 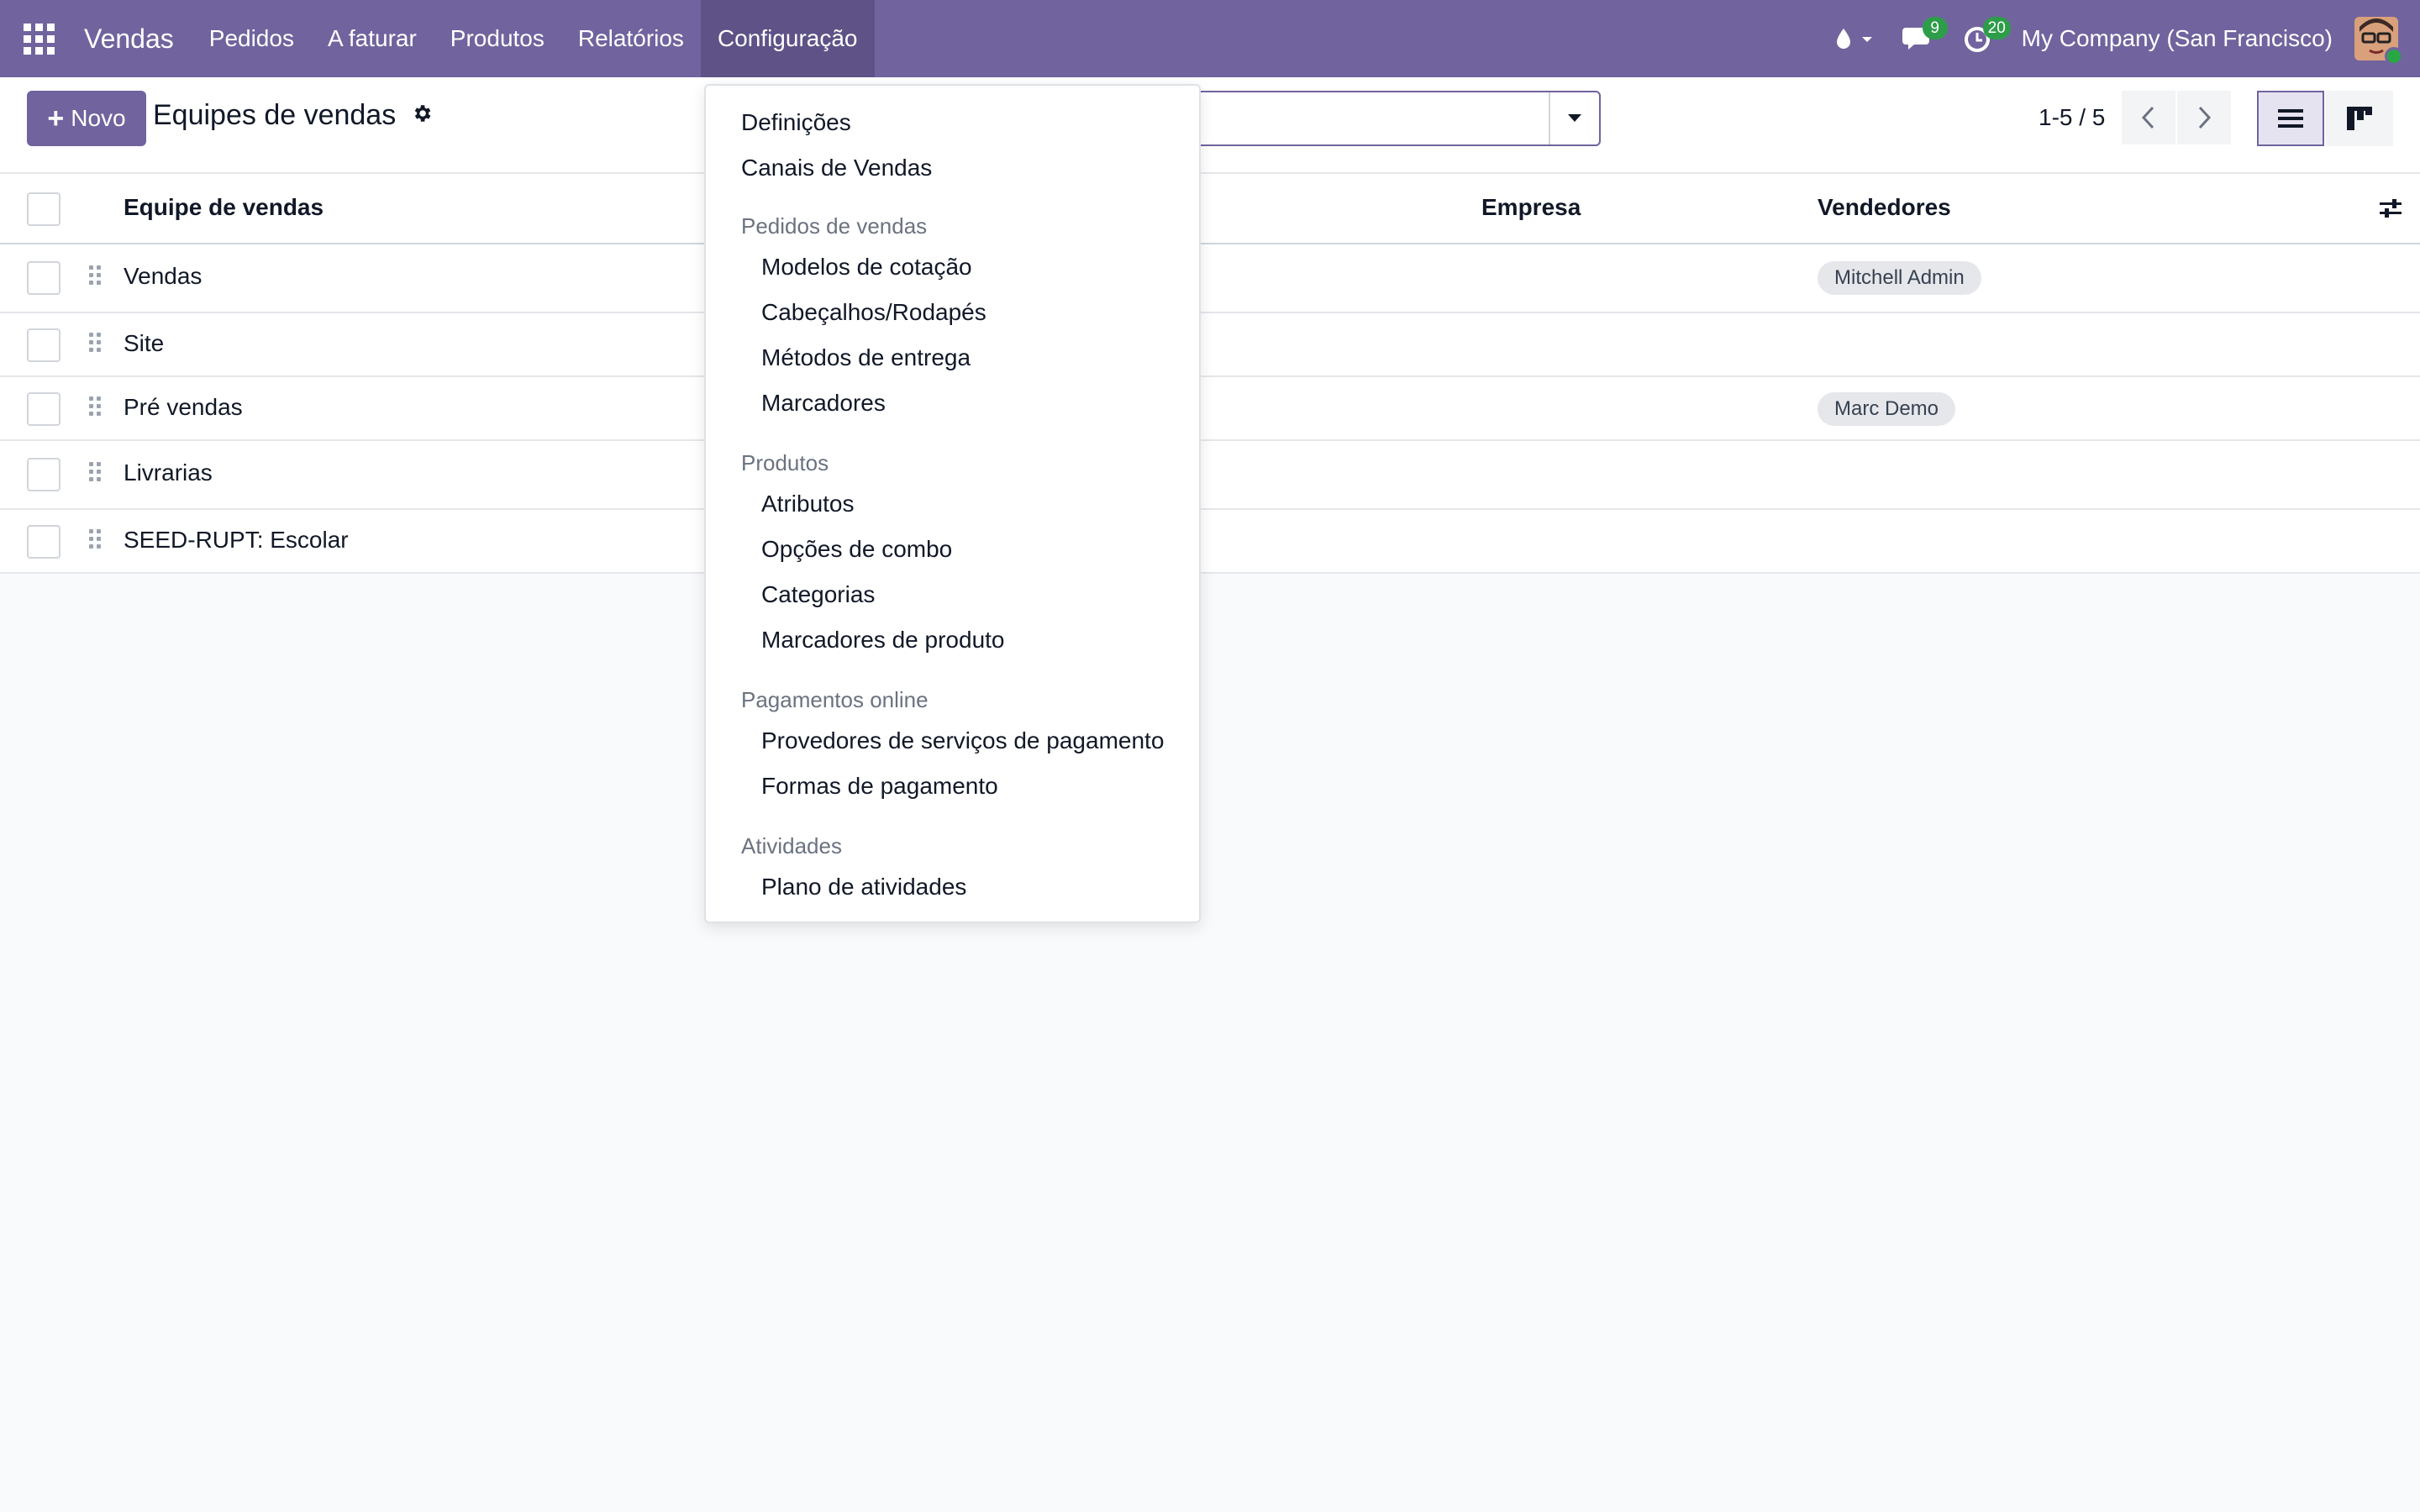 What do you see at coordinates (236, 540) in the screenshot?
I see `team-name: SEED-RUPT: Escolar` at bounding box center [236, 540].